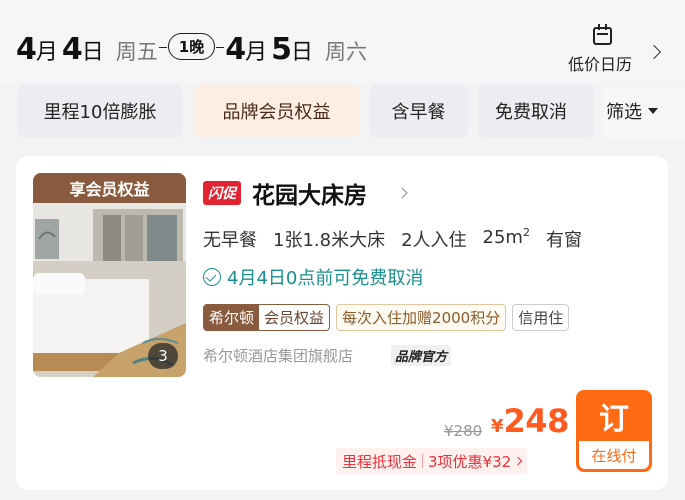 The image size is (685, 500). I want to click on area-value: 25m, so click(502, 237).